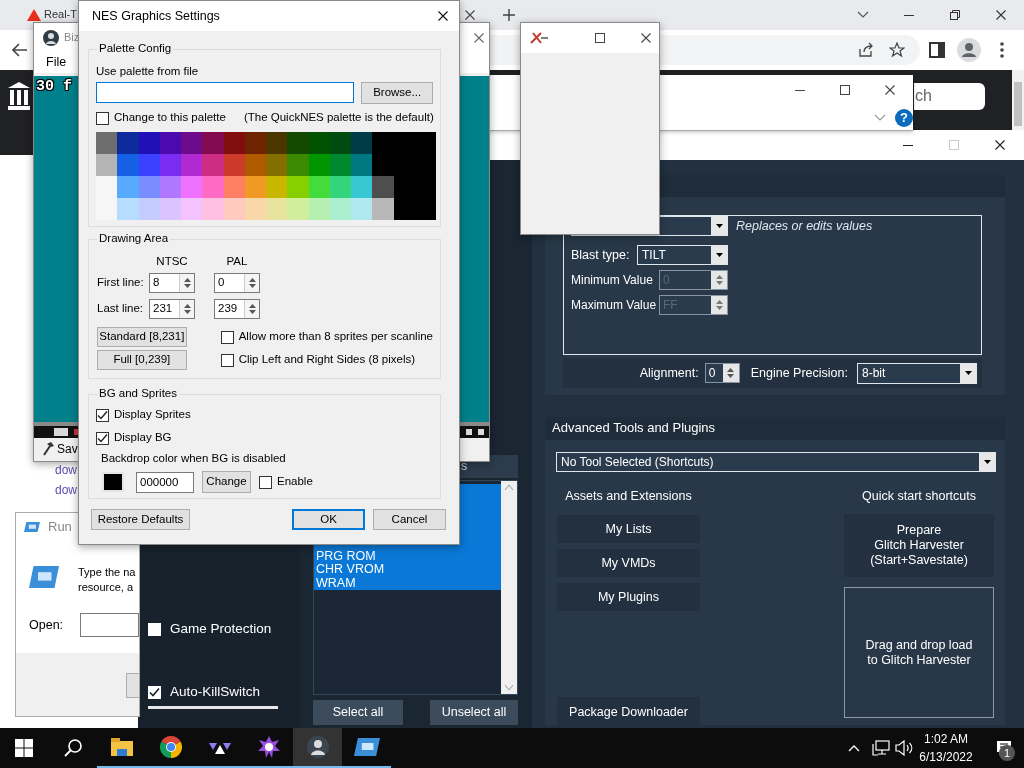 This screenshot has width=1024, height=768. What do you see at coordinates (143, 438) in the screenshot?
I see `checkbox-label: Display BG` at bounding box center [143, 438].